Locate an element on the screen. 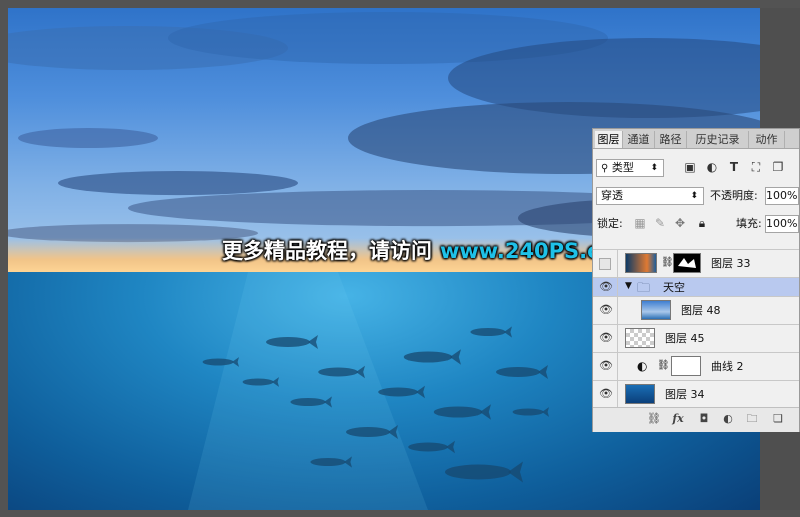 This screenshot has height=517, width=800. search-icon: ⚲ is located at coordinates (605, 168).